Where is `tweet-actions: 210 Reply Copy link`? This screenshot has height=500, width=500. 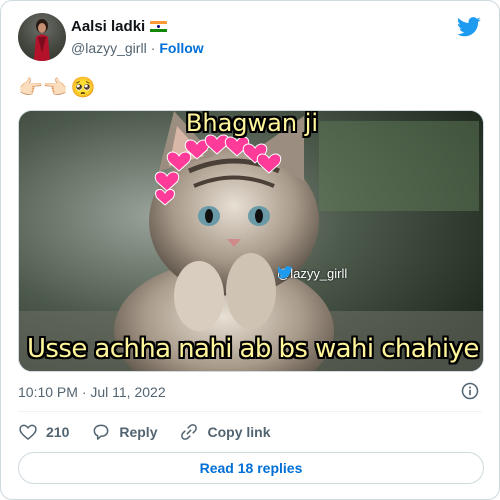 tweet-actions: 210 Reply Copy link is located at coordinates (155, 432).